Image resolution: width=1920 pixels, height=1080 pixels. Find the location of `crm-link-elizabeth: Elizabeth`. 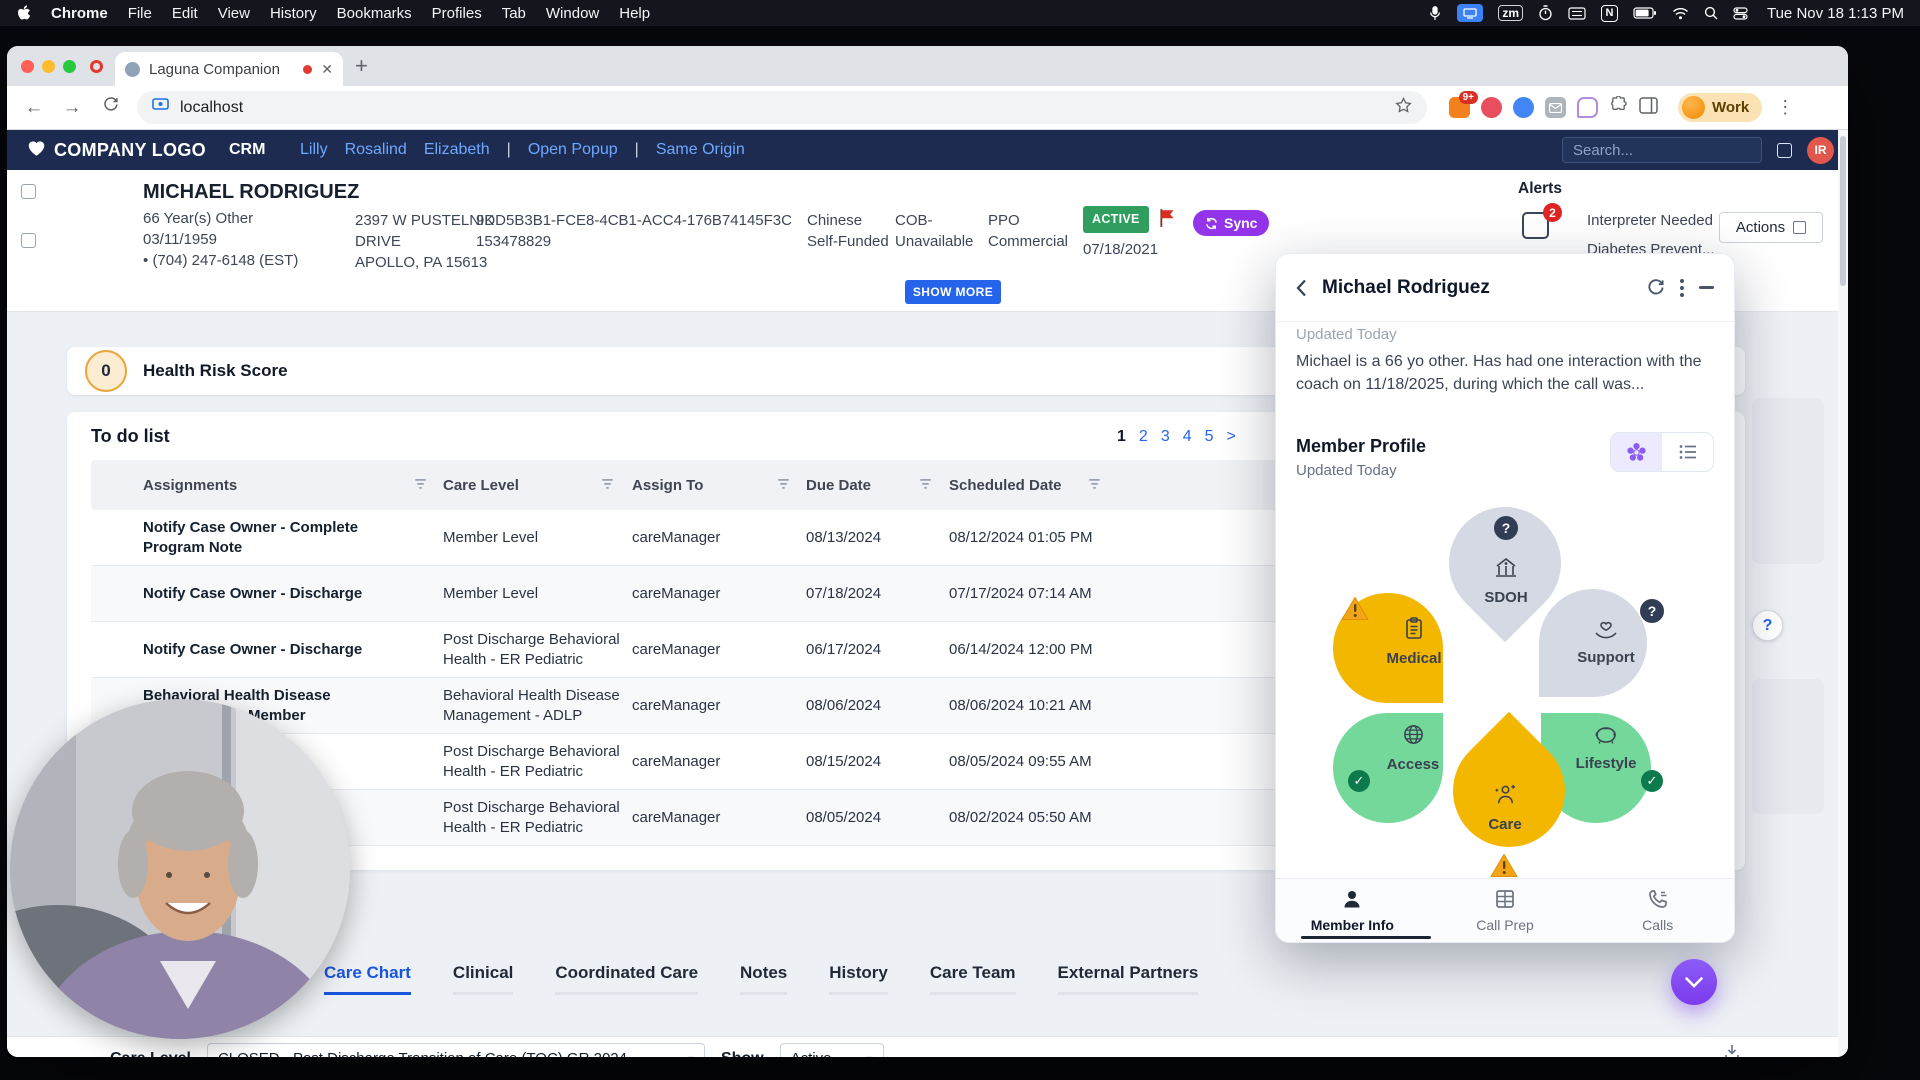

crm-link-elizabeth: Elizabeth is located at coordinates (457, 150).